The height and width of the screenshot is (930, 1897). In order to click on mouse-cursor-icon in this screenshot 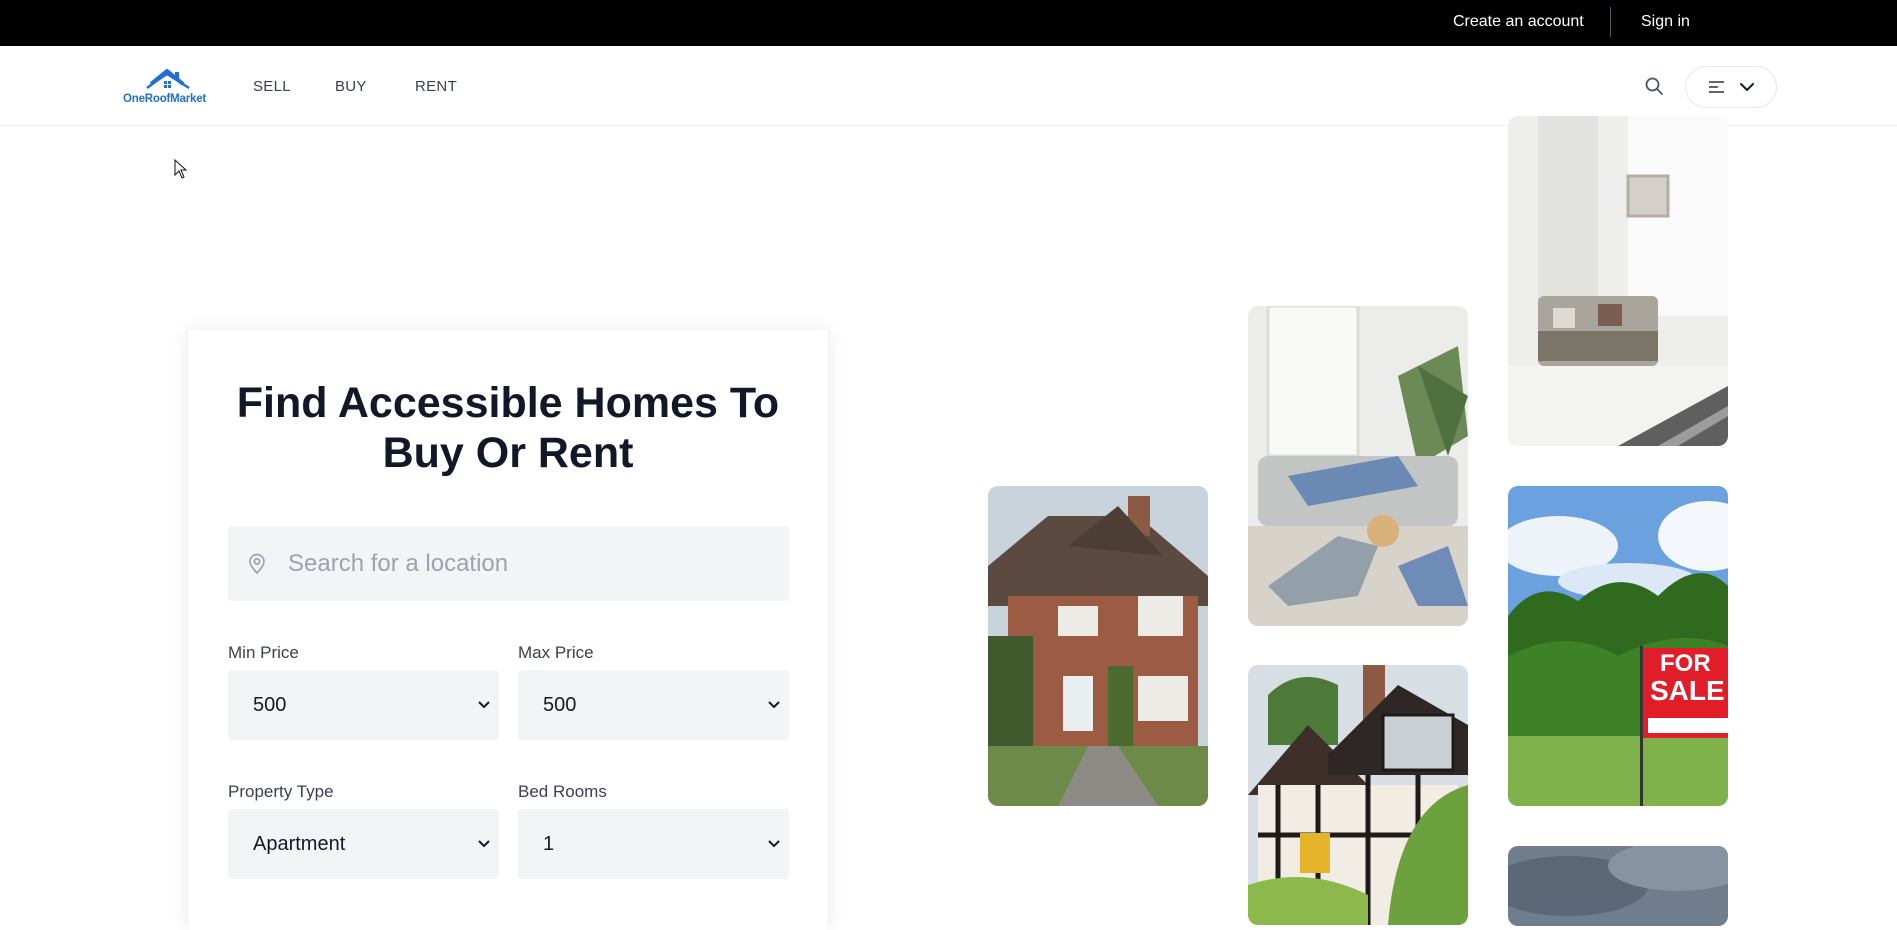, I will do `click(181, 169)`.